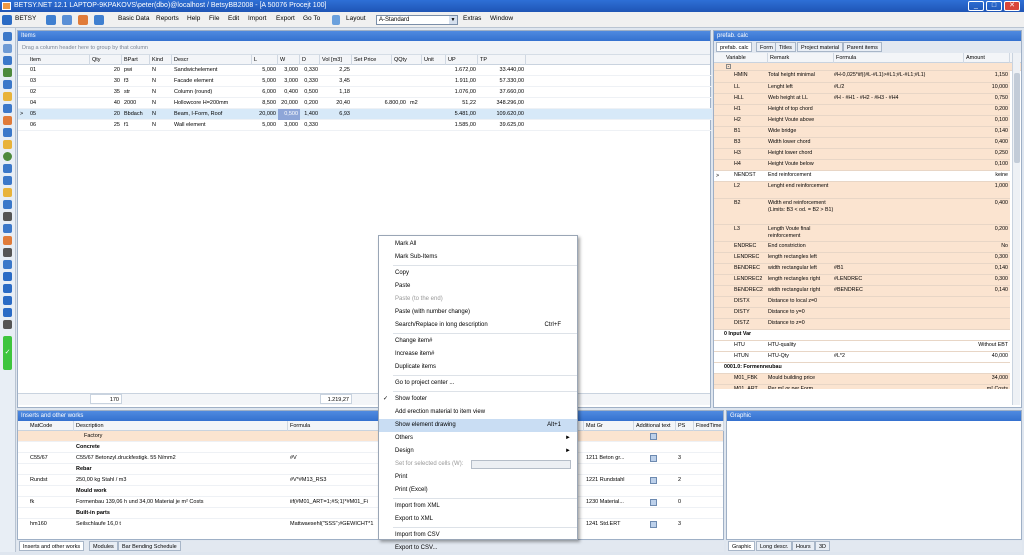  Describe the element at coordinates (502, 60) in the screenshot. I see `col-tp: TP` at that location.